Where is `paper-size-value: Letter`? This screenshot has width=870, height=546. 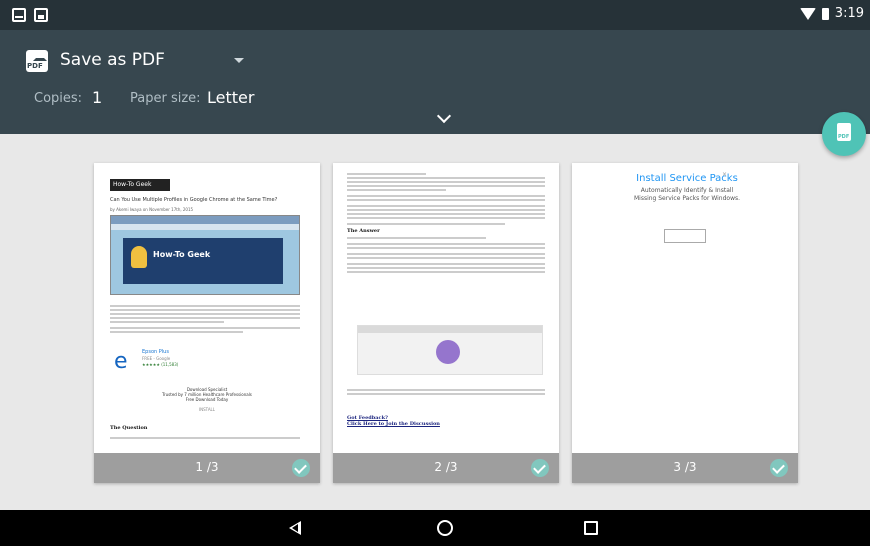
paper-size-value: Letter is located at coordinates (230, 97).